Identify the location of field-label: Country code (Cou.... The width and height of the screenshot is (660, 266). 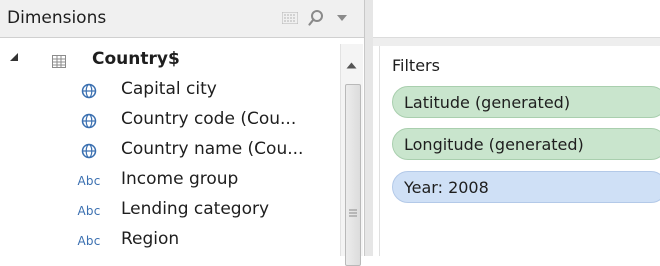
(209, 119).